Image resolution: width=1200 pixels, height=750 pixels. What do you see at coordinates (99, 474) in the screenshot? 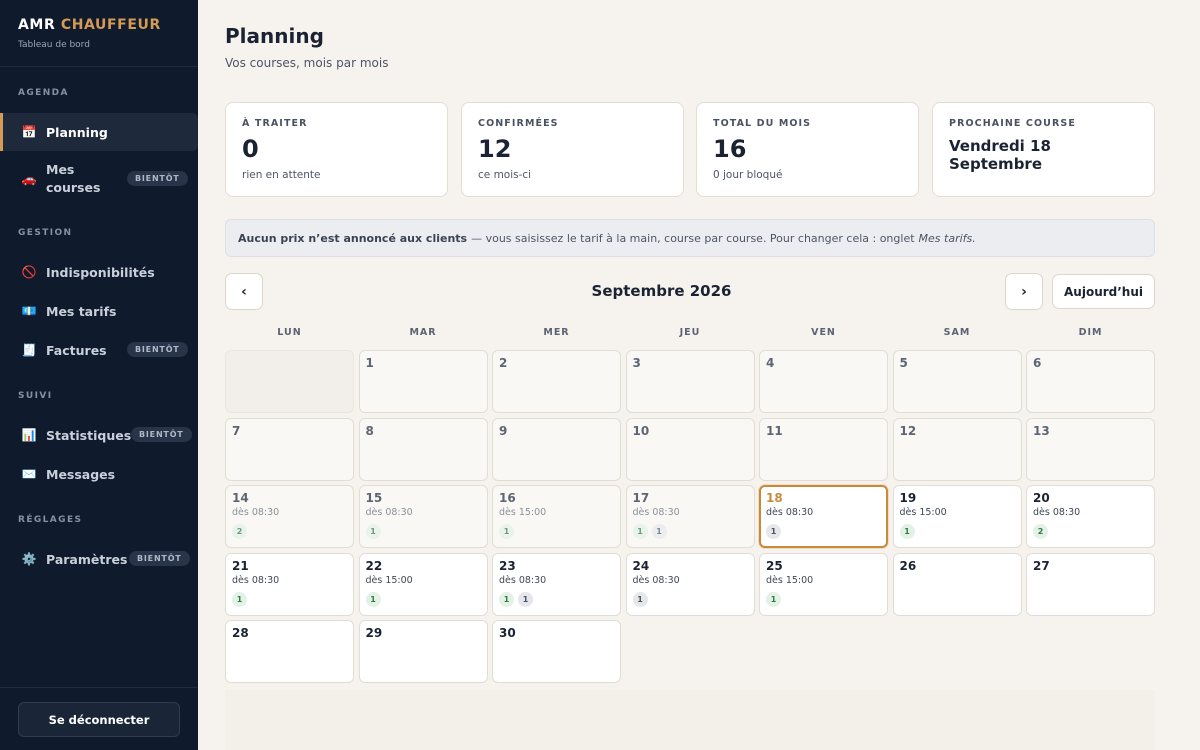
I see `sidebar-item-messages: ✉️ Messages` at bounding box center [99, 474].